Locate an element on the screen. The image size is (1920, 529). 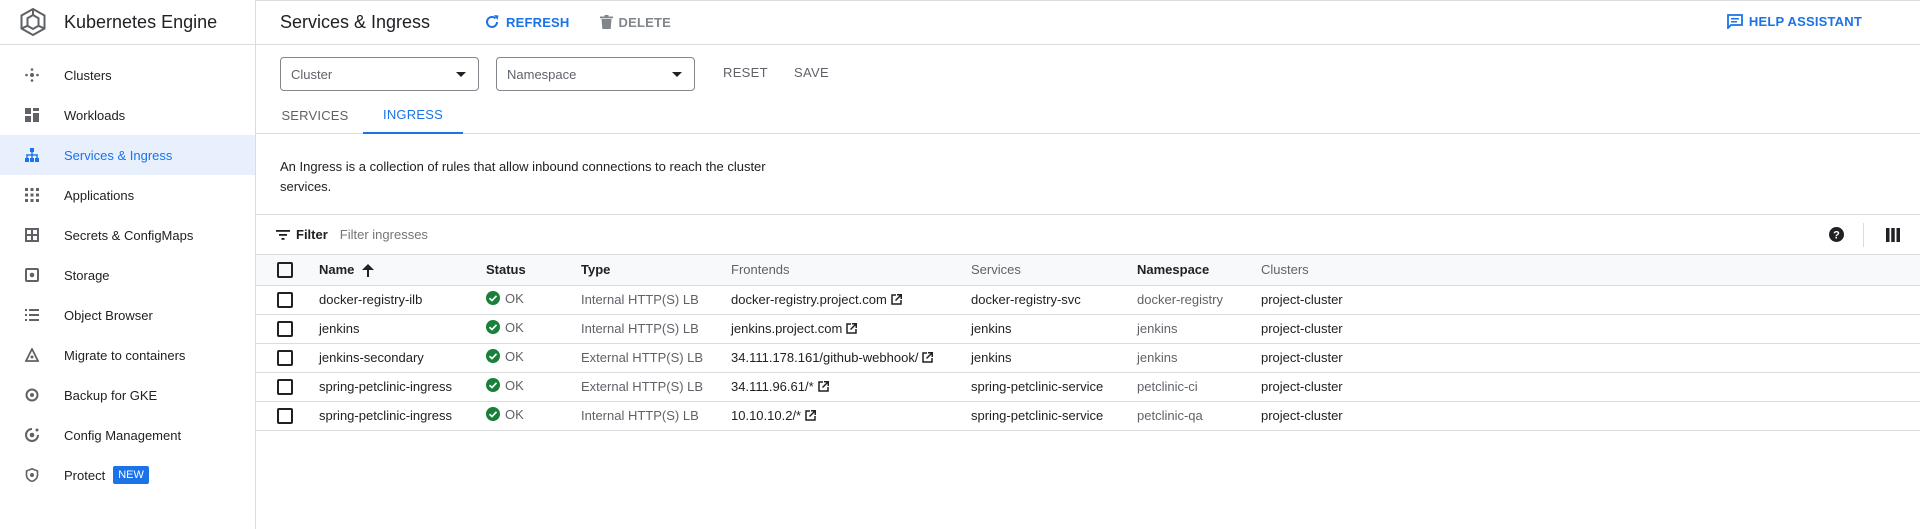
help-icon: ? is located at coordinates (1836, 236).